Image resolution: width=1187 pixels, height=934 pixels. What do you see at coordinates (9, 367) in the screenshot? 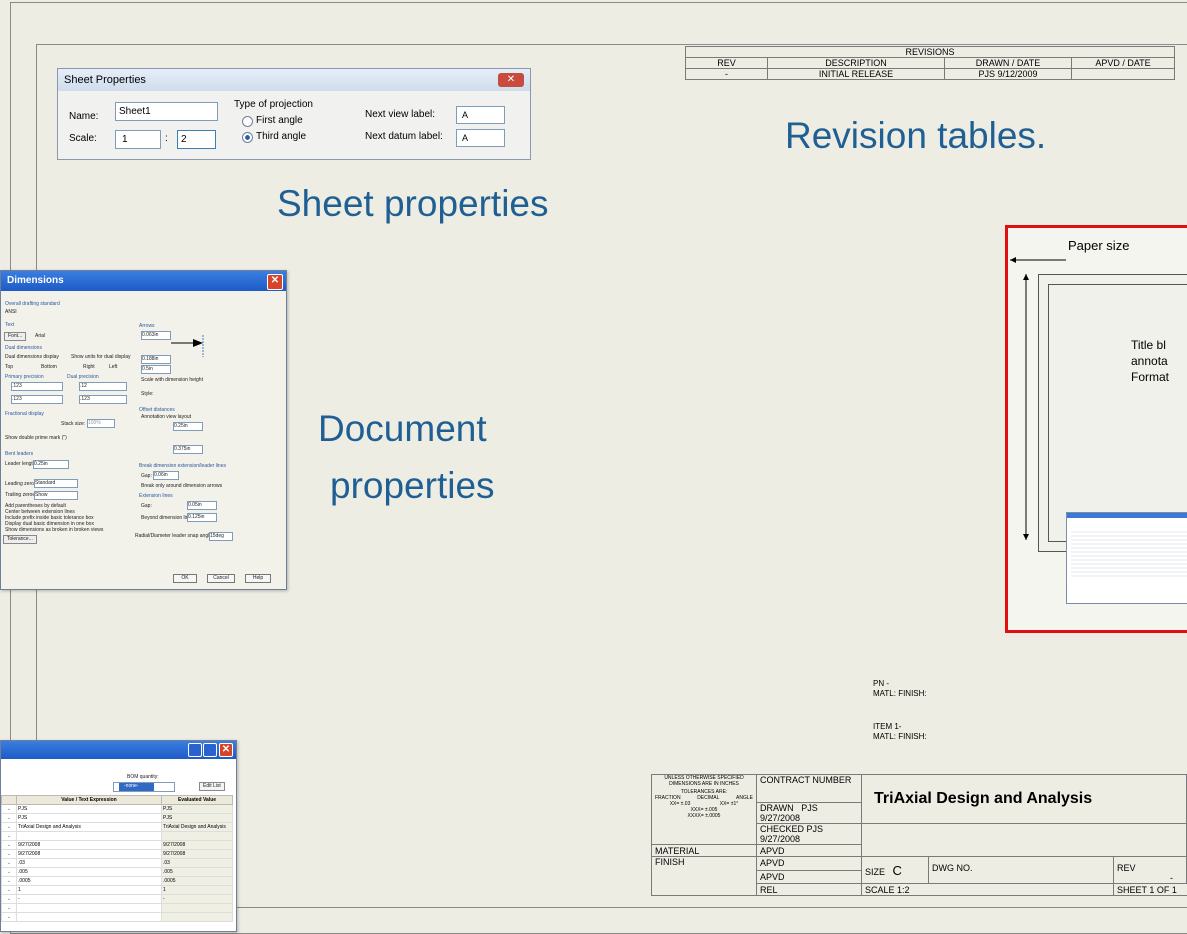
I see `top-option: Top` at bounding box center [9, 367].